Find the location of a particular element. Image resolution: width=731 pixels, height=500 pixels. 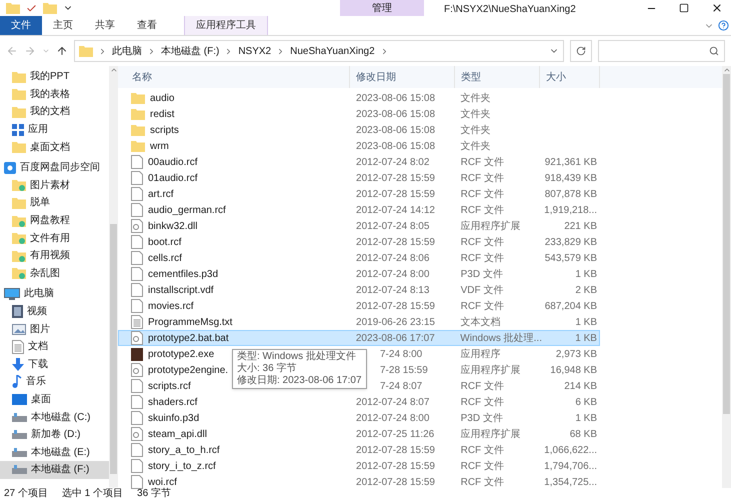

column-header: 名称 is located at coordinates (234, 77).